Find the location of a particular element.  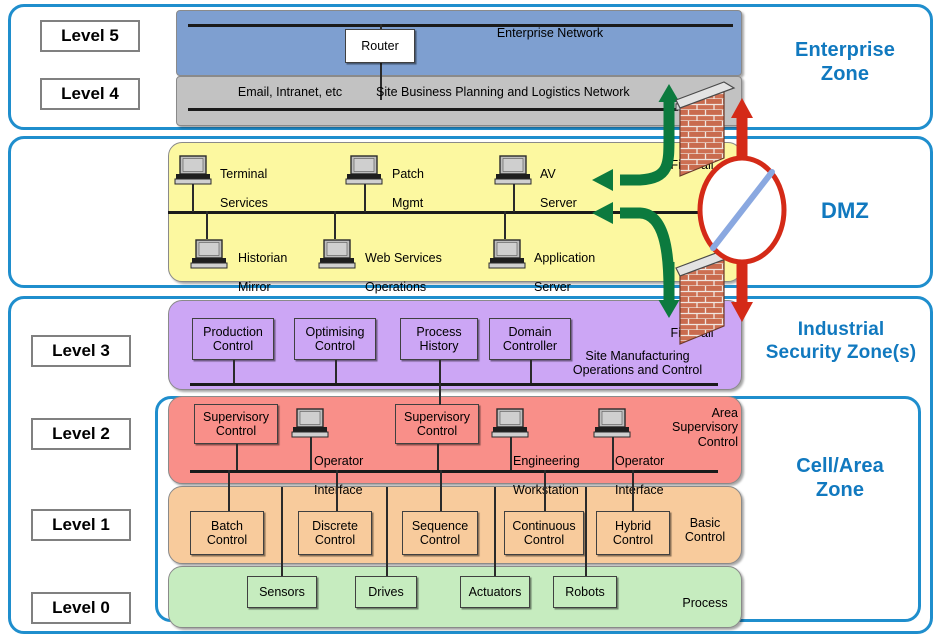

label-historian-mirror-line2: Mirror is located at coordinates (254, 287).